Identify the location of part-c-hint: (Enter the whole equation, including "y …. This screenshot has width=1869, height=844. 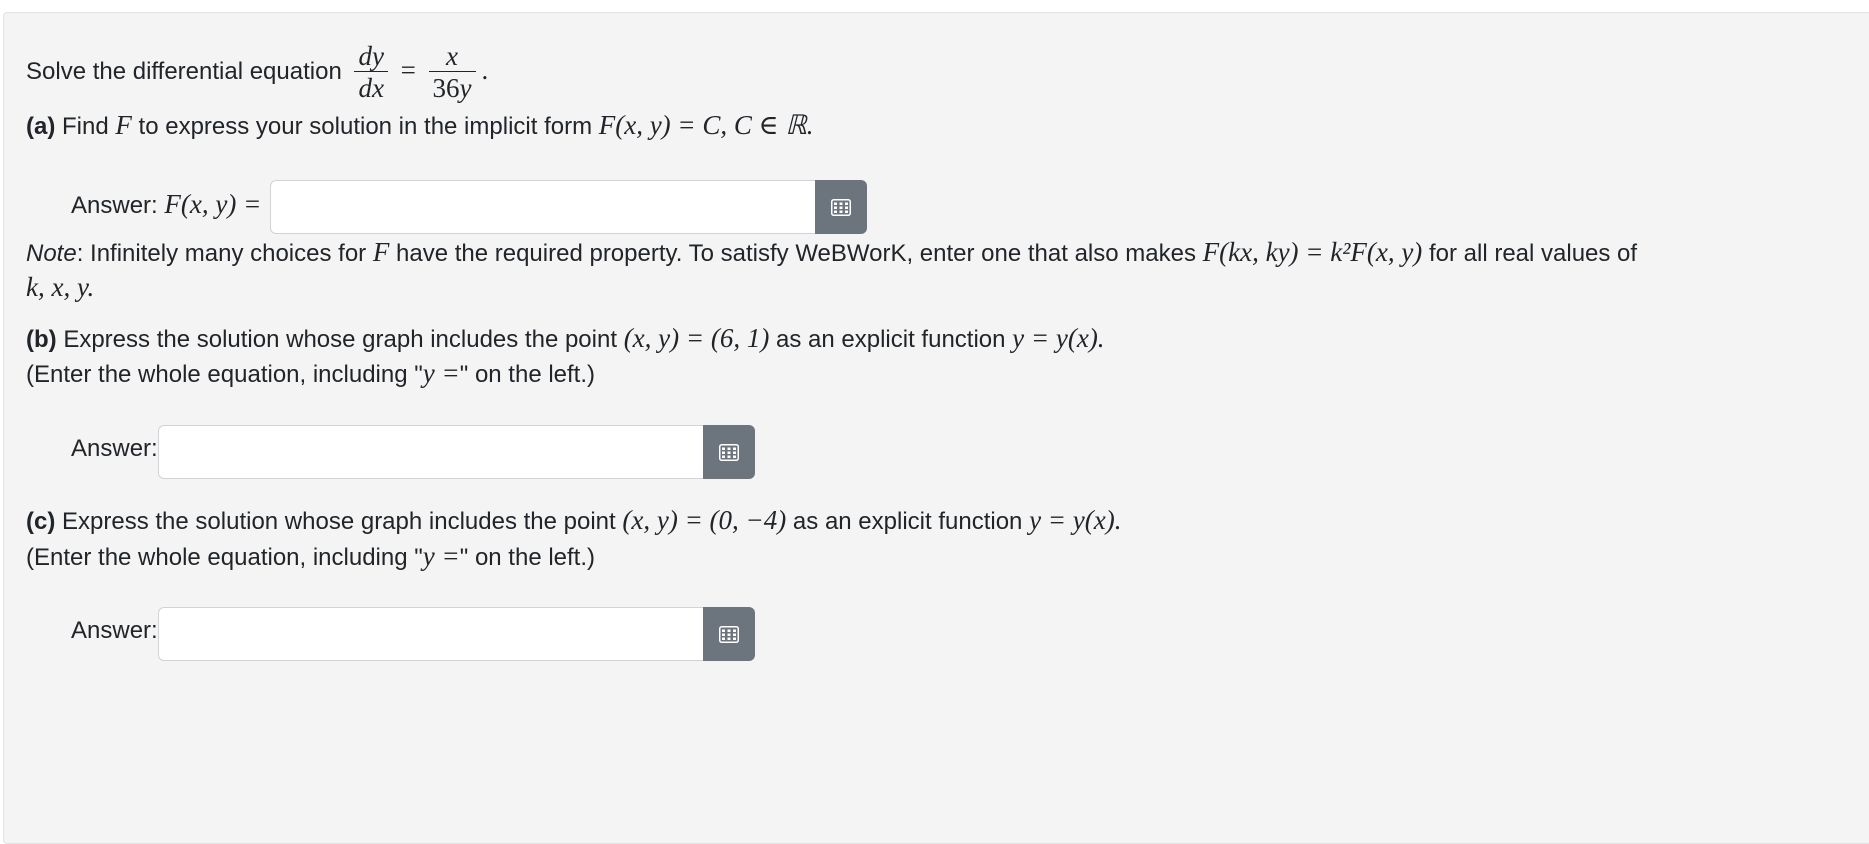
(310, 557).